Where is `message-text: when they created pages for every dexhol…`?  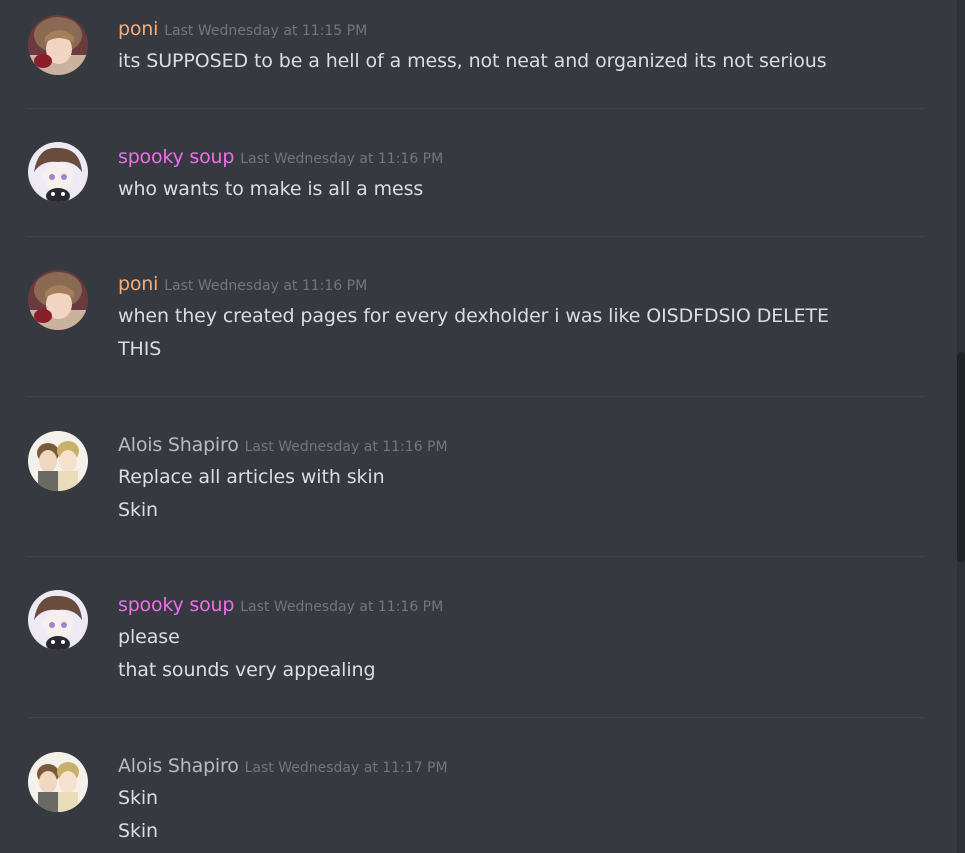 message-text: when they created pages for every dexhol… is located at coordinates (473, 316).